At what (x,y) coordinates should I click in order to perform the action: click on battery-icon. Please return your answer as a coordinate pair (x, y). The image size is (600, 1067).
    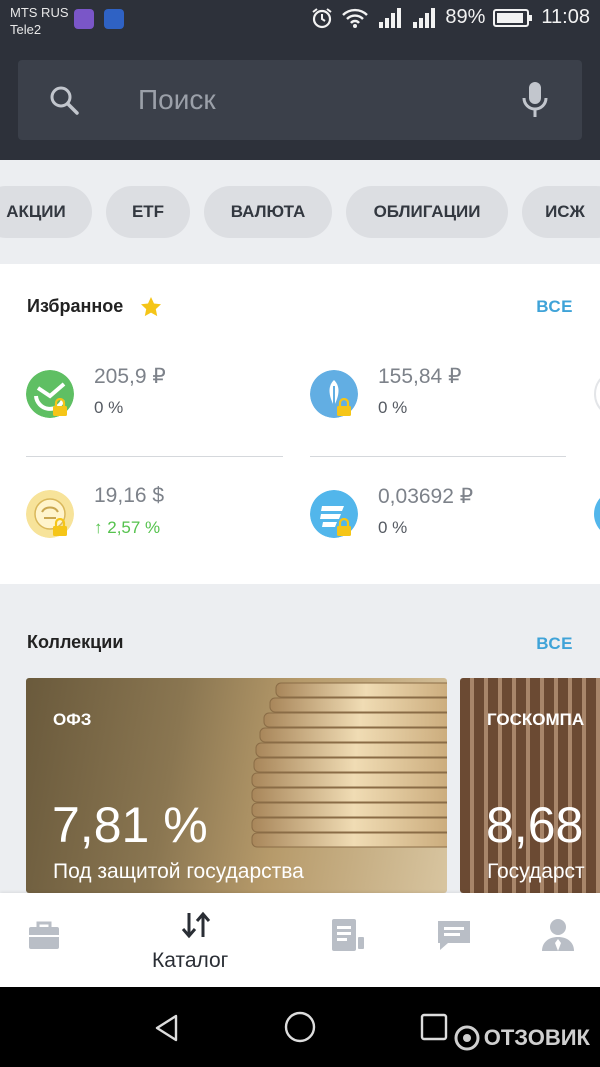
    Looking at the image, I should click on (513, 17).